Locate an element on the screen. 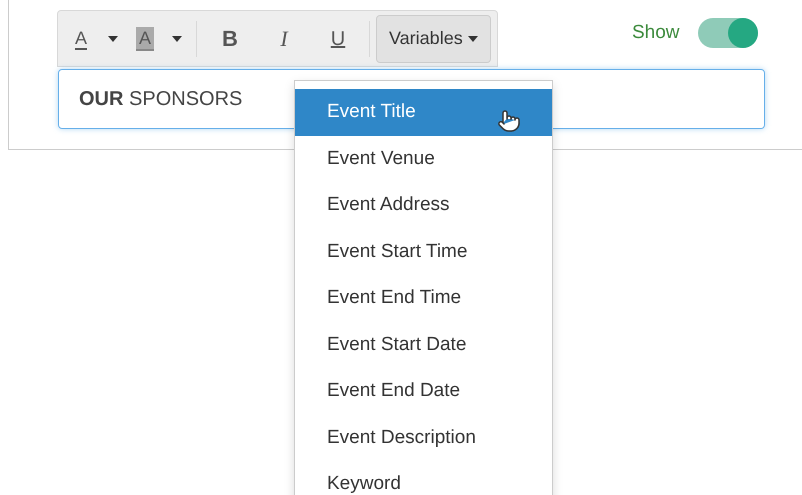 The image size is (802, 495). menu-item: Event Venue is located at coordinates (423, 159).